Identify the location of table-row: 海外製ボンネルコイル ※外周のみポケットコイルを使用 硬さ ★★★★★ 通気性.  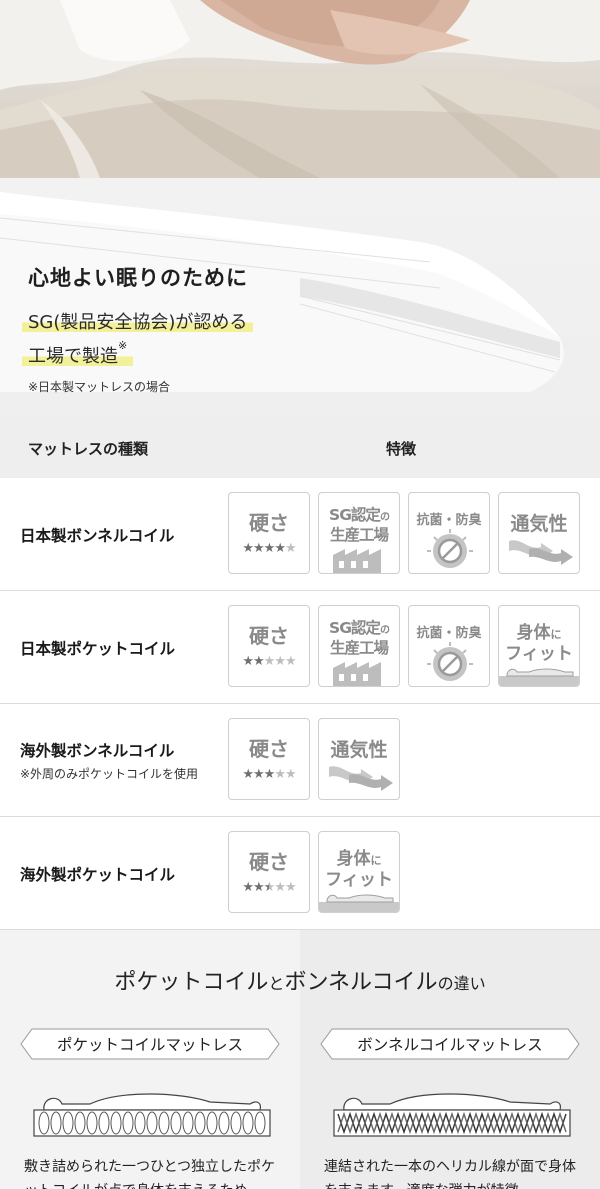
(300, 760).